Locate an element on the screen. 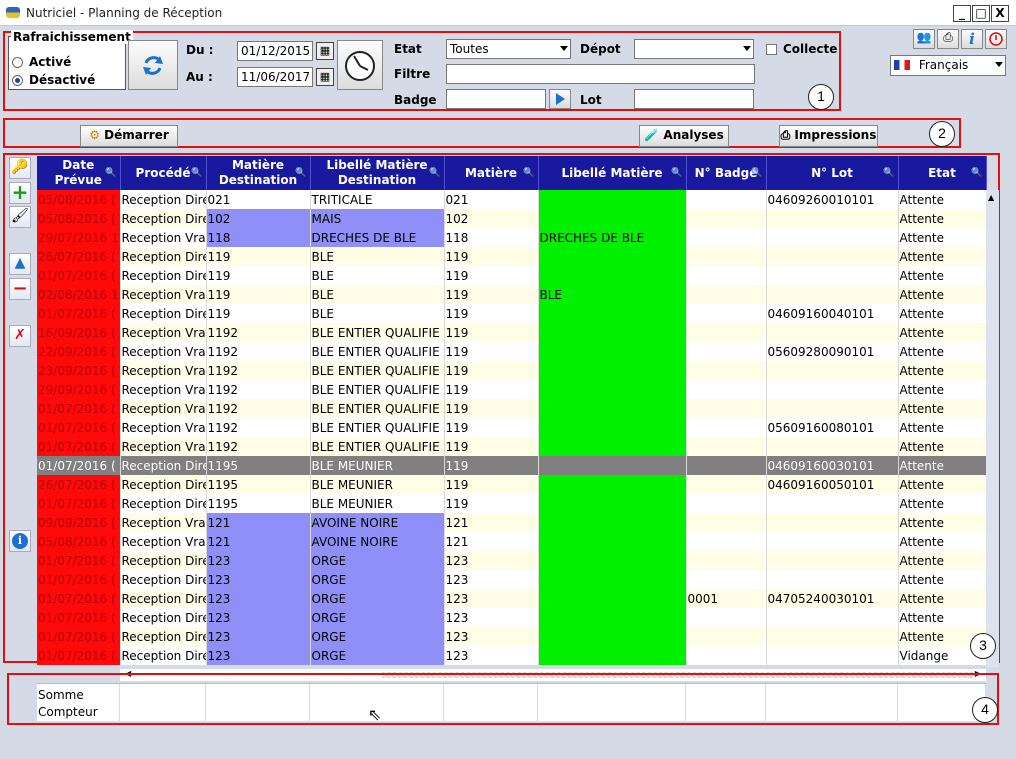  scroll-up-icon: ▲ is located at coordinates (991, 197).